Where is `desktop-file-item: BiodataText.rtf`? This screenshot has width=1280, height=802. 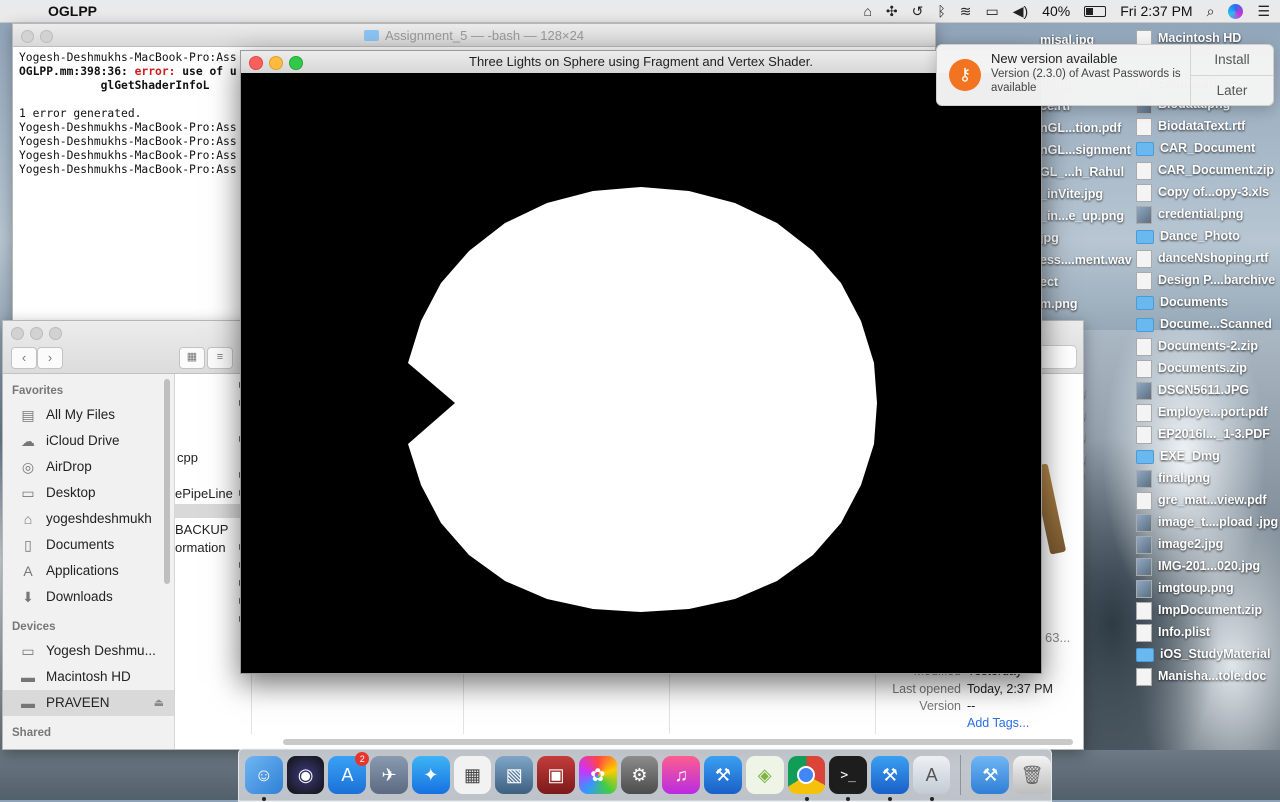
desktop-file-item: BiodataText.rtf is located at coordinates (1190, 126).